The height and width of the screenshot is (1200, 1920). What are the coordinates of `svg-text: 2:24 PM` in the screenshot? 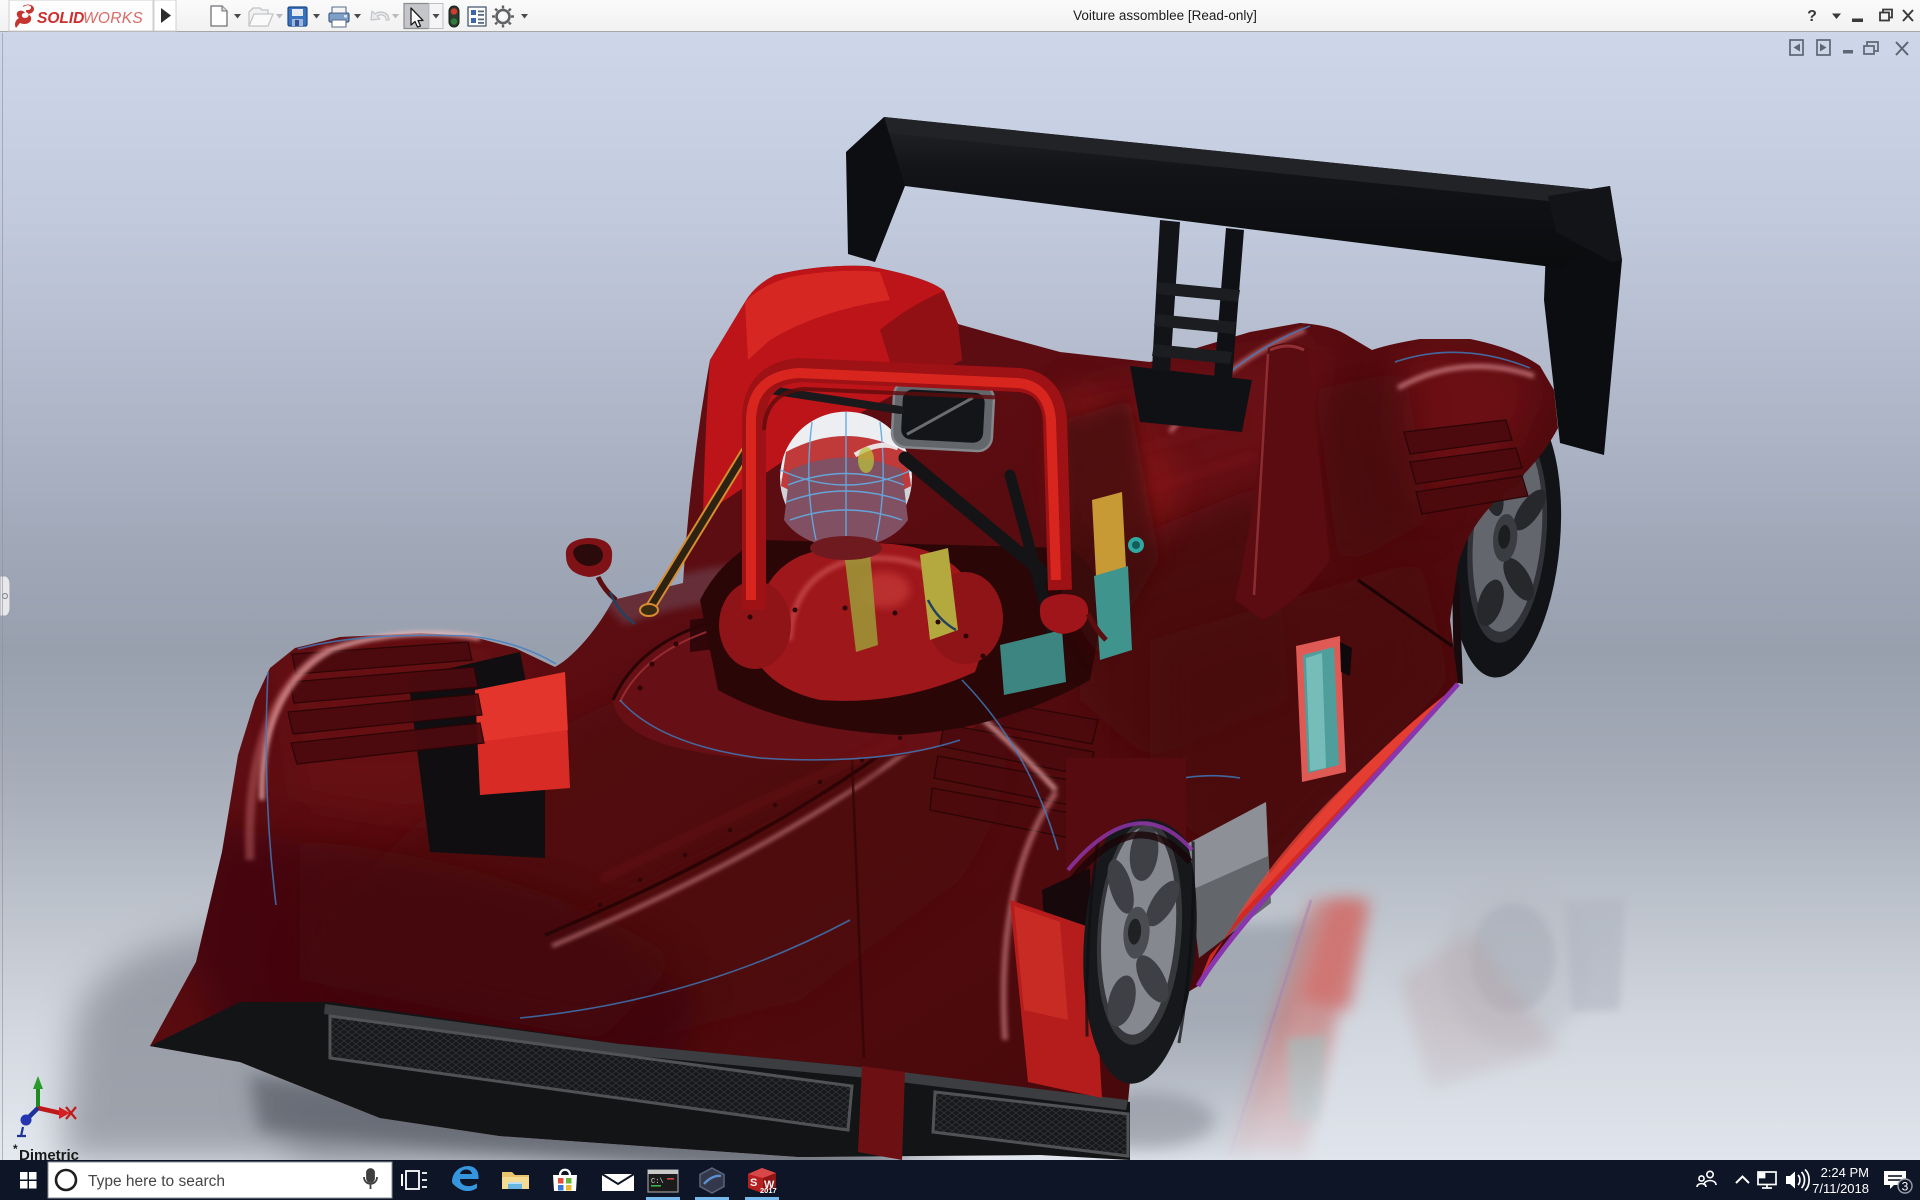 It's located at (1845, 1172).